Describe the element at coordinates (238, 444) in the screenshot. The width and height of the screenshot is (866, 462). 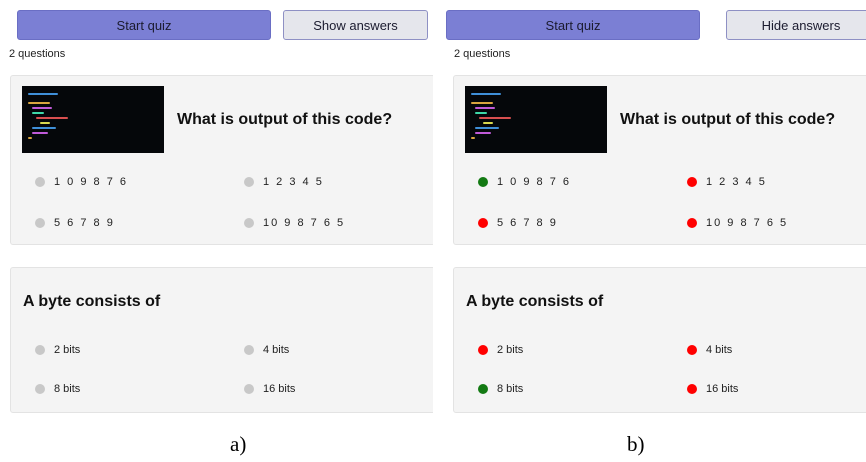
I see `figure-caption: a)` at that location.